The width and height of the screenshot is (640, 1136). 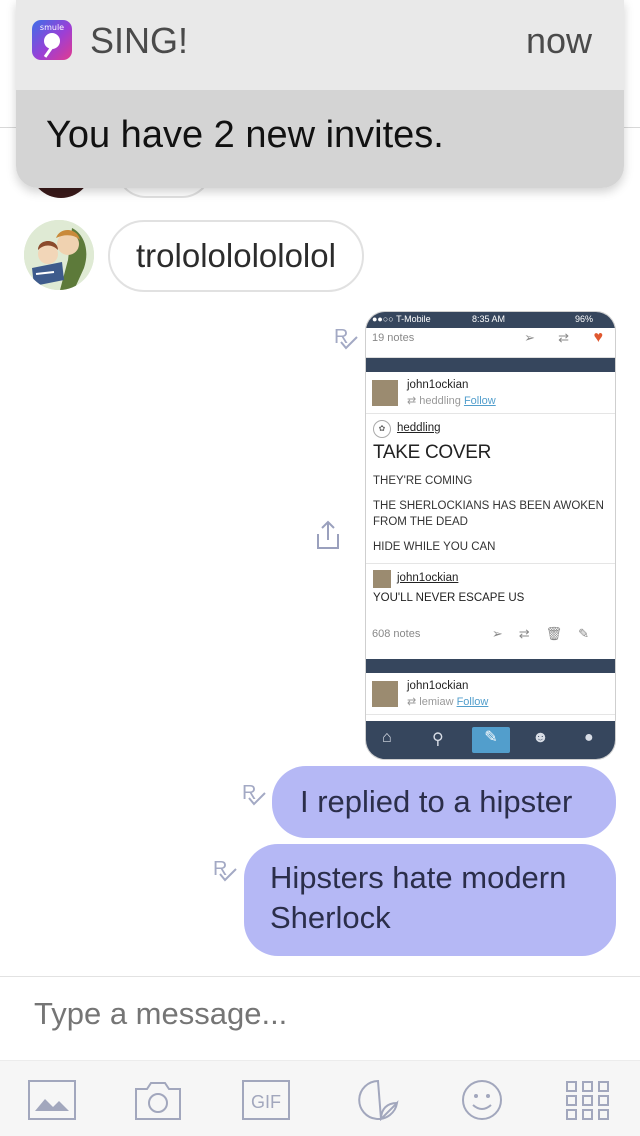 I want to click on screenshot-reblogged-from: ⇄ heddling Follow, so click(x=451, y=401).